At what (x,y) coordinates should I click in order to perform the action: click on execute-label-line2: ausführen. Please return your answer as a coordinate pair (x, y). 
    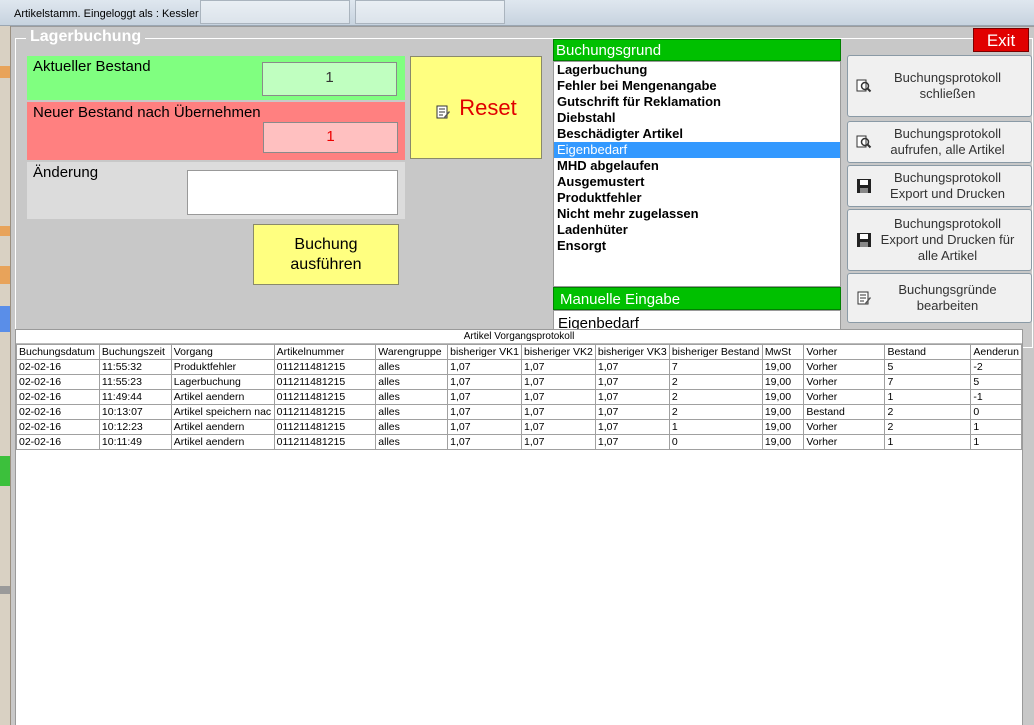
    Looking at the image, I should click on (326, 264).